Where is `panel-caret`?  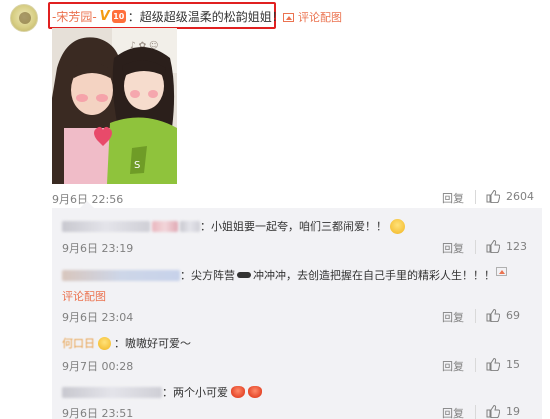 panel-caret is located at coordinates (87, 204).